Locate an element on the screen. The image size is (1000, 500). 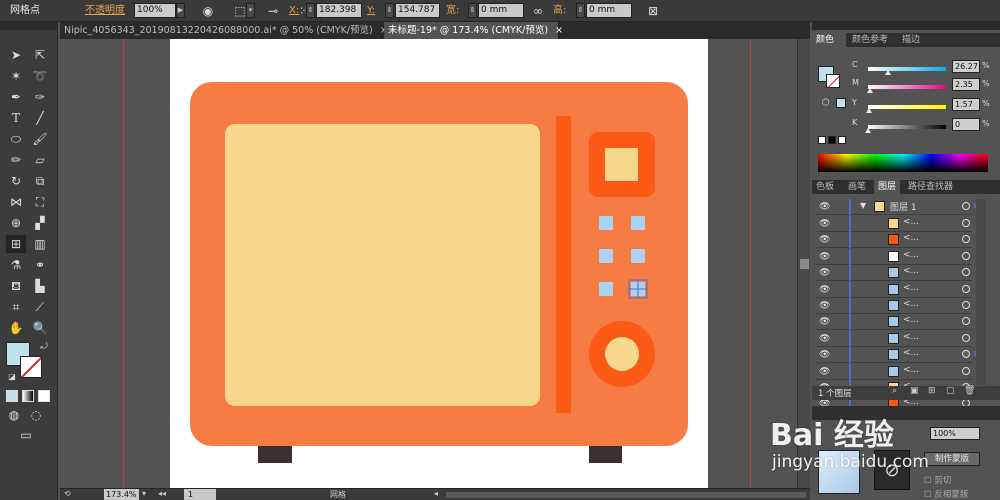
color-mode-icon is located at coordinates (12, 396).